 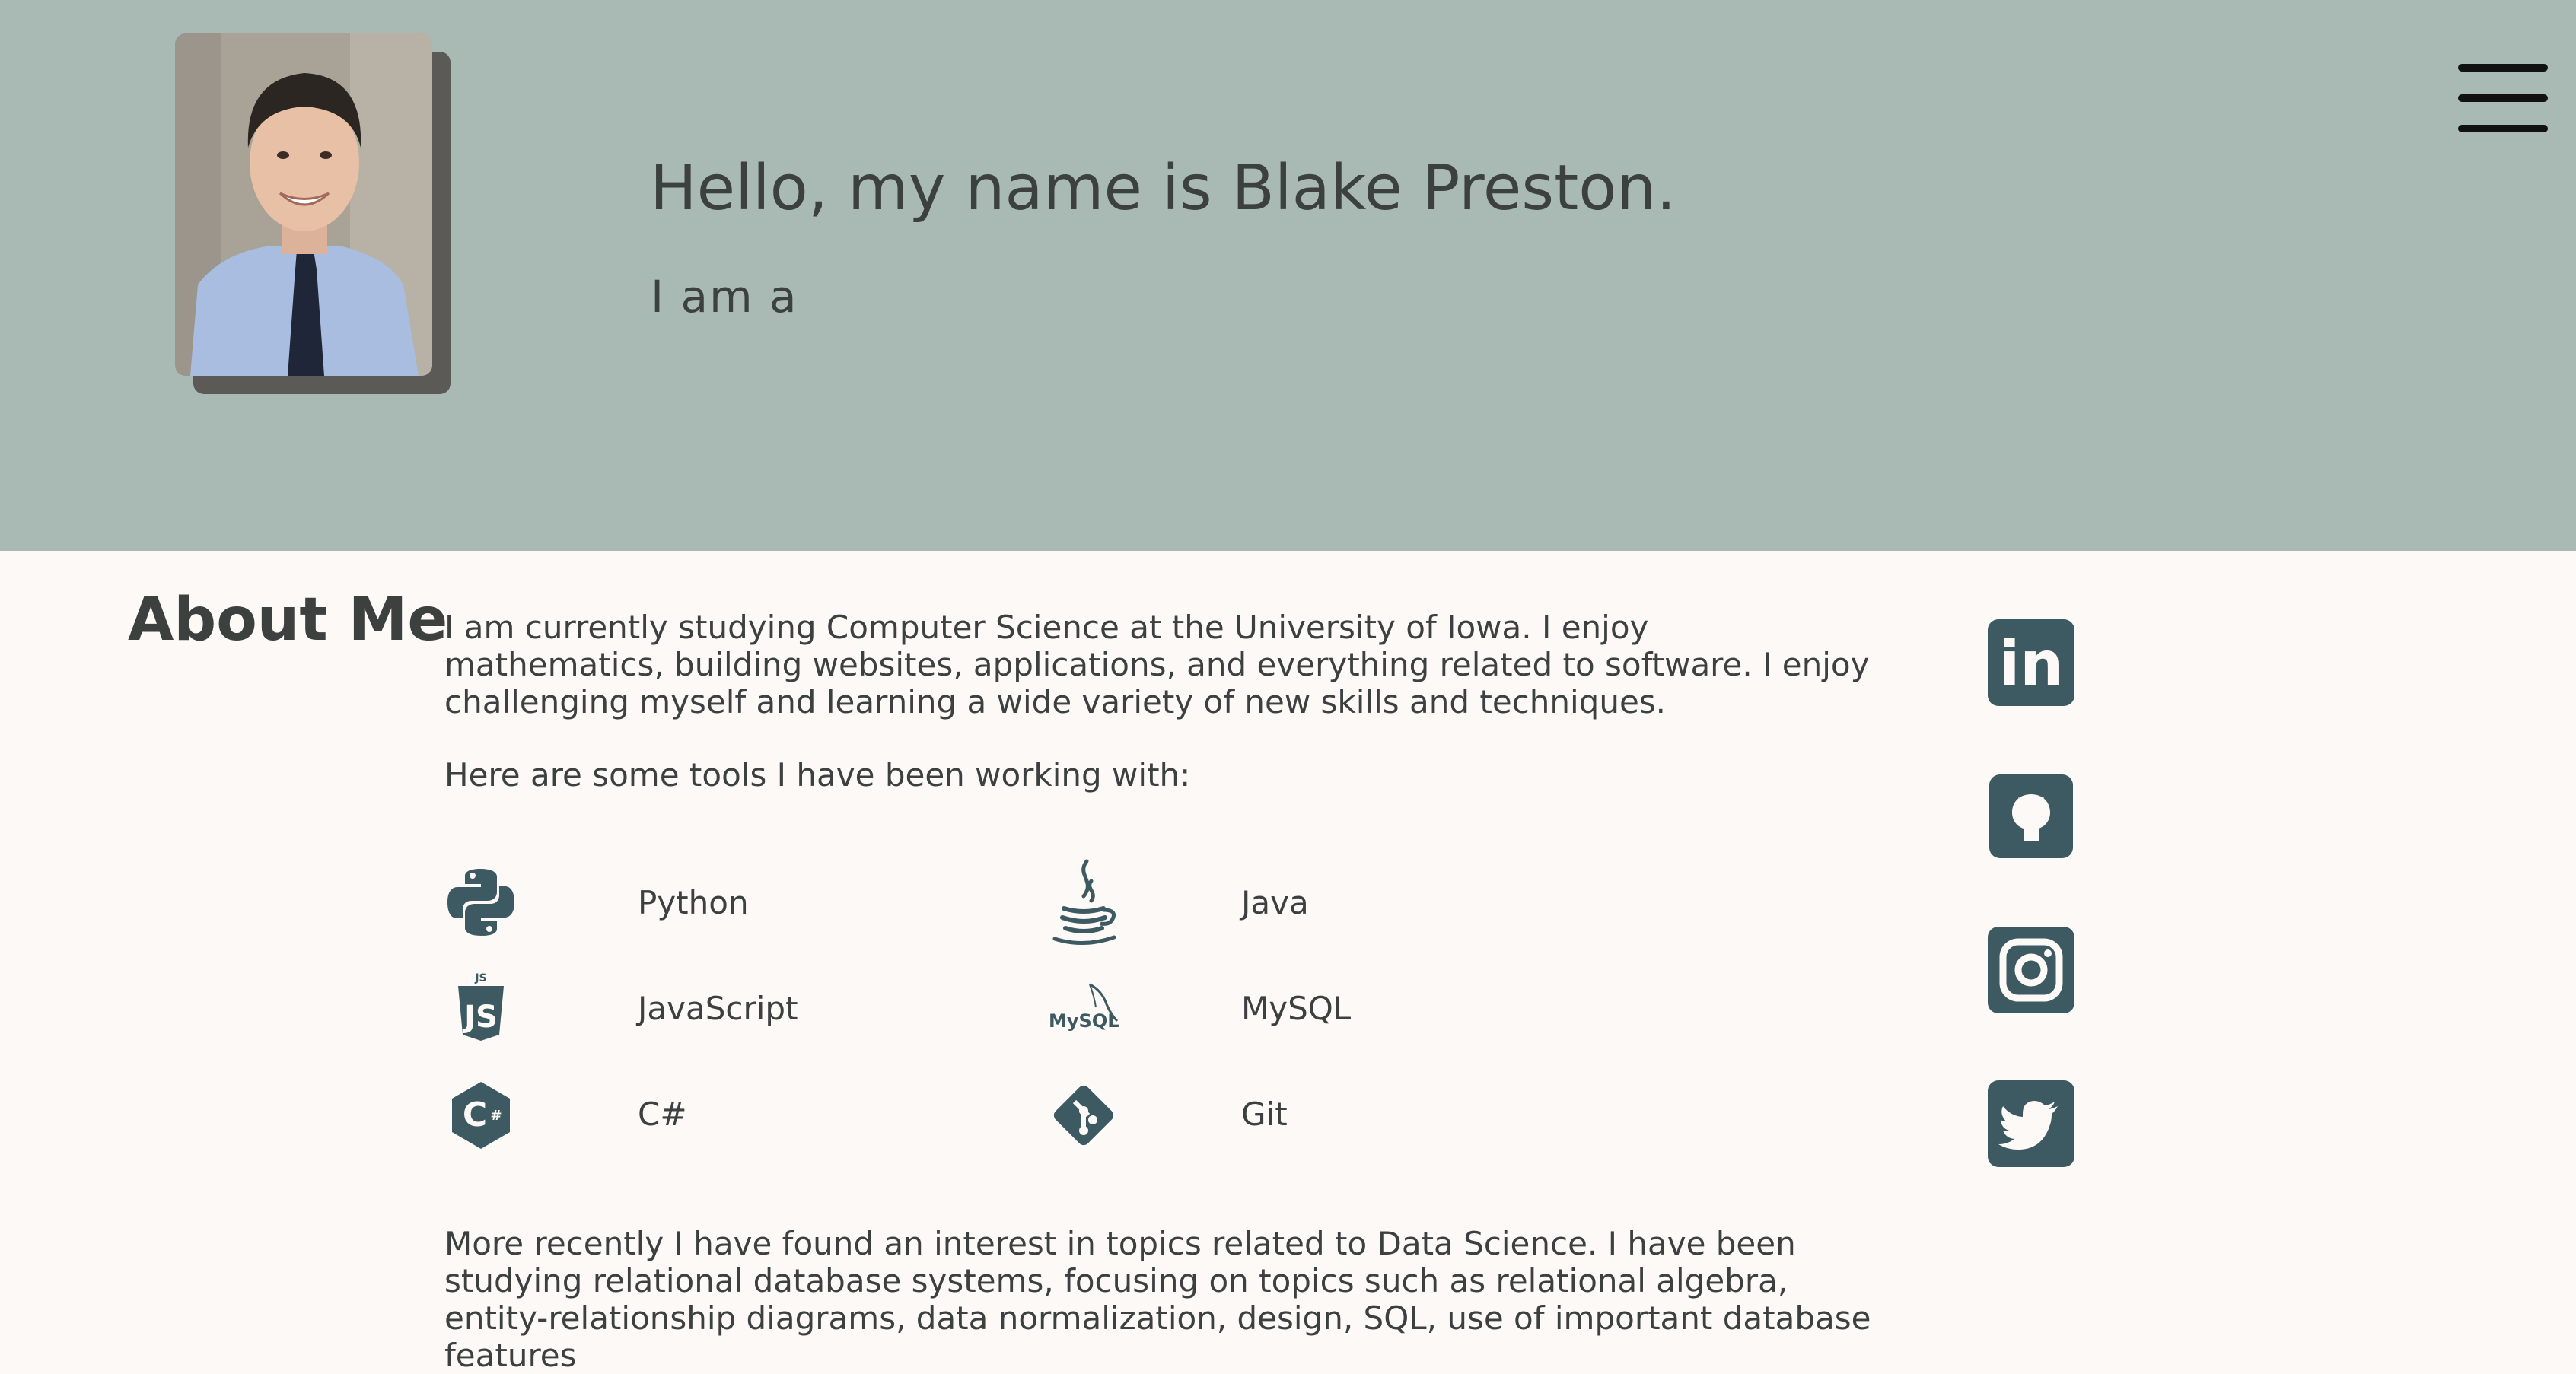 I want to click on svg-text: MySQL, so click(x=1084, y=1021).